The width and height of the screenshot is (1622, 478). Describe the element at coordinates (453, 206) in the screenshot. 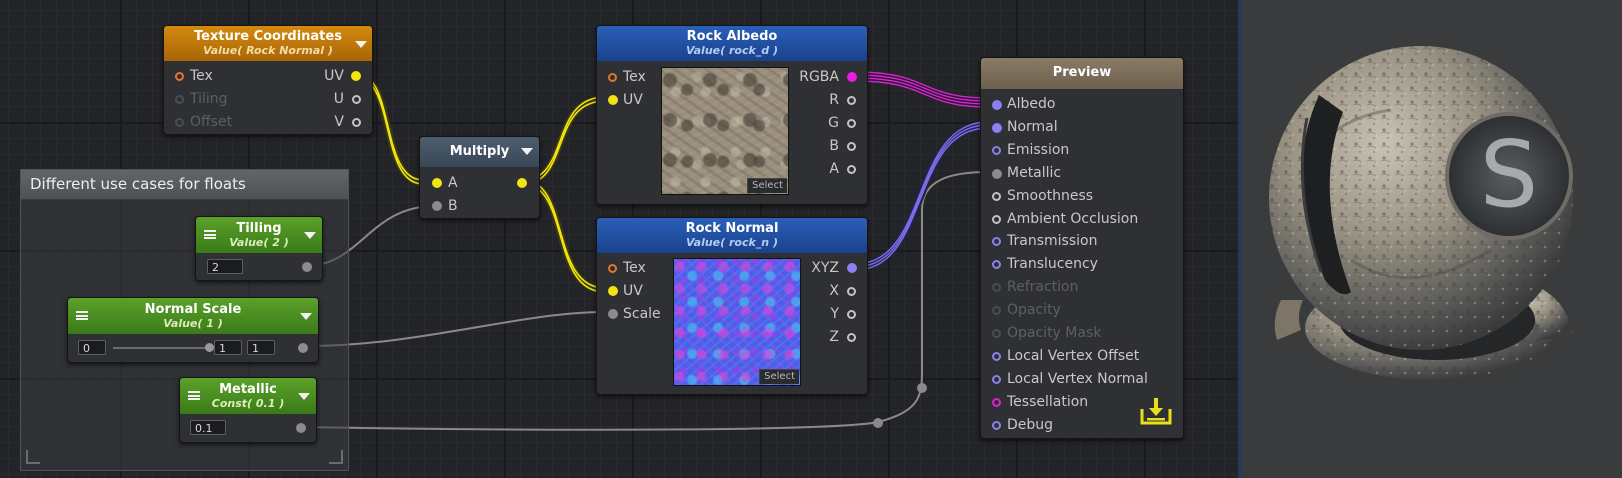

I see `port-label: B` at that location.